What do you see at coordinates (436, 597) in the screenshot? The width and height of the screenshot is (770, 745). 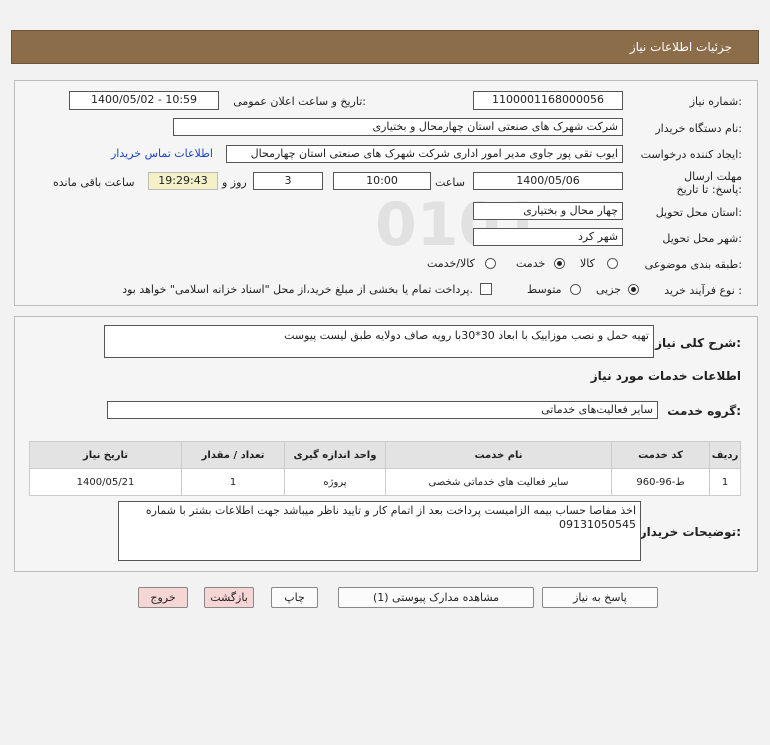 I see `view-attachments-button: مشاهده مدارک پیوستی (1)` at bounding box center [436, 597].